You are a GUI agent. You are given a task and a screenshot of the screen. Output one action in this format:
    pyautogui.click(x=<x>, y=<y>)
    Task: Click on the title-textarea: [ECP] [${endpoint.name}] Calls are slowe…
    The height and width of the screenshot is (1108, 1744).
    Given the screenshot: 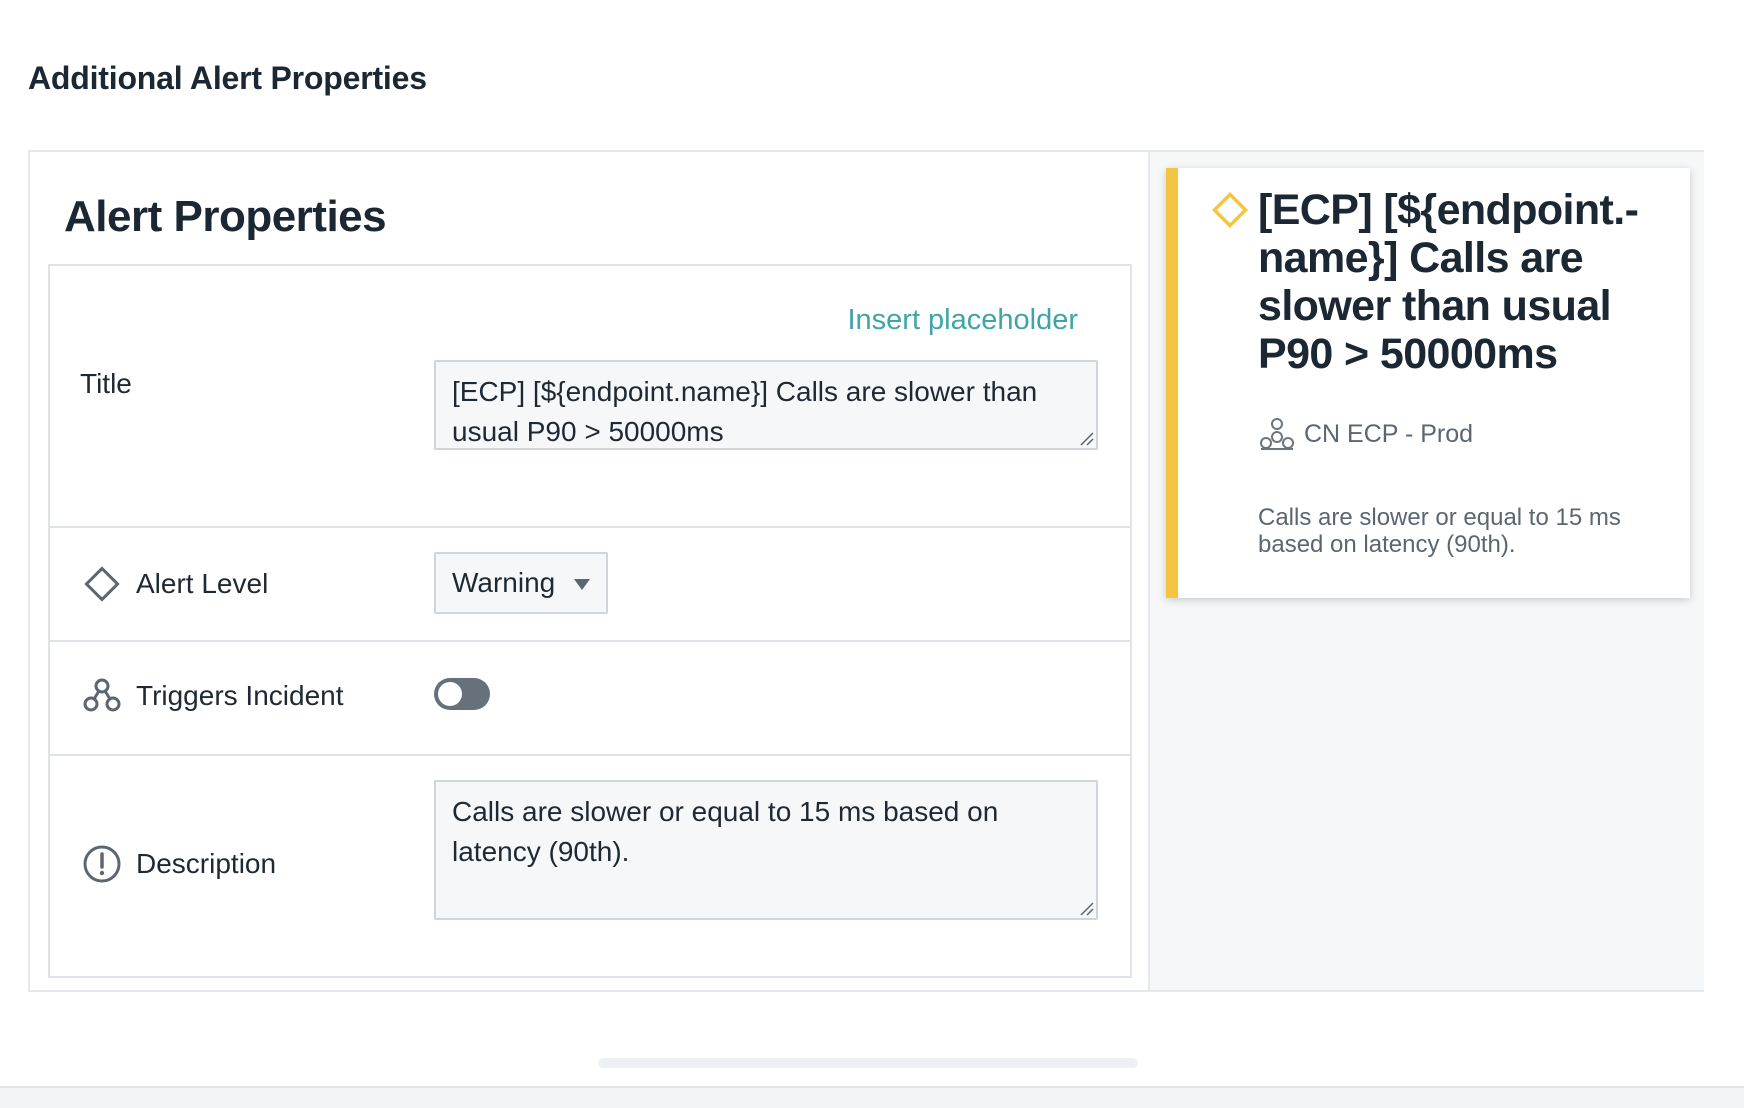 What is the action you would take?
    pyautogui.click(x=766, y=405)
    